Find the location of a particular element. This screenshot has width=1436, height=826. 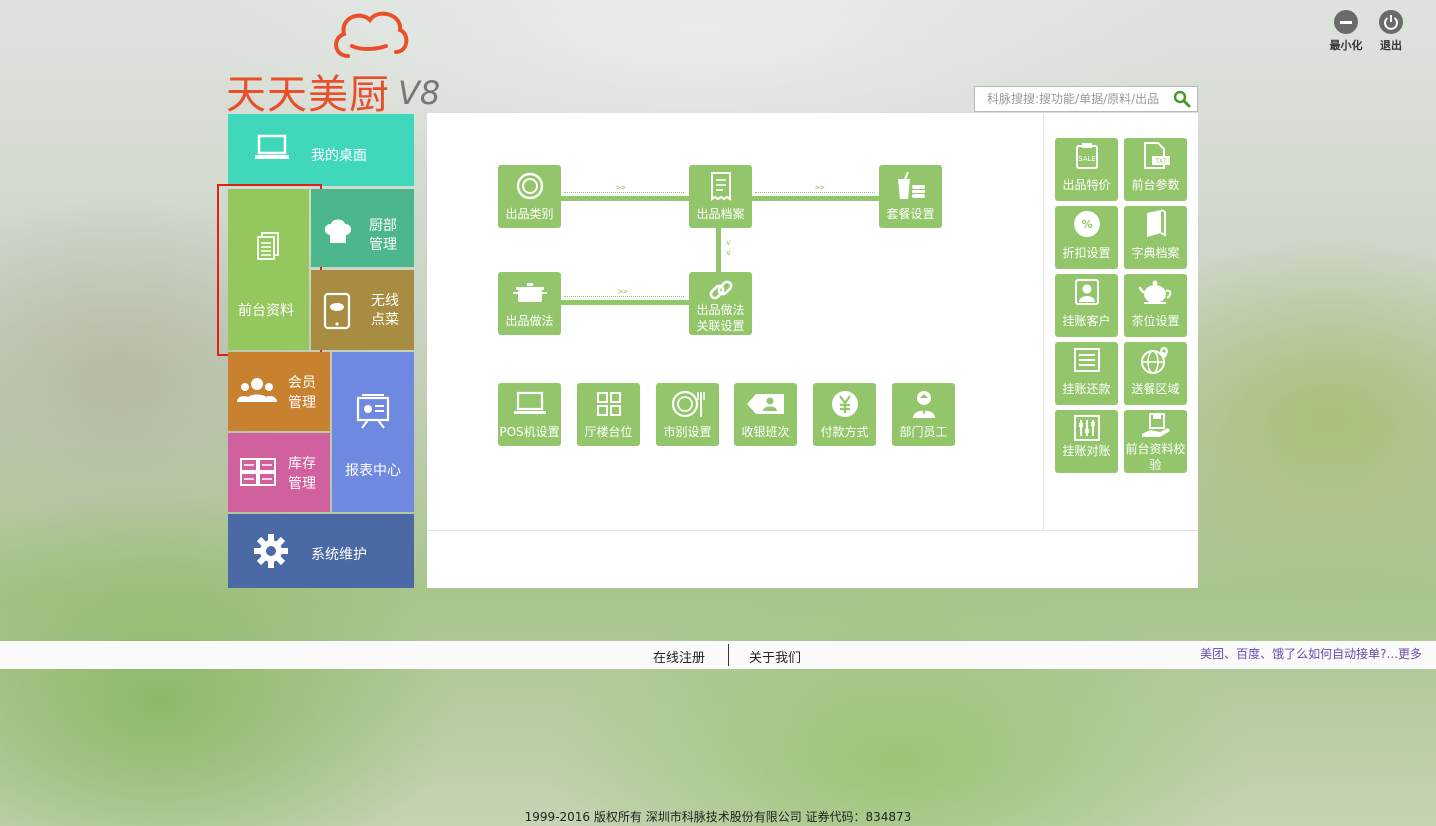

nav-system-tile: 系统维护 is located at coordinates (321, 551).